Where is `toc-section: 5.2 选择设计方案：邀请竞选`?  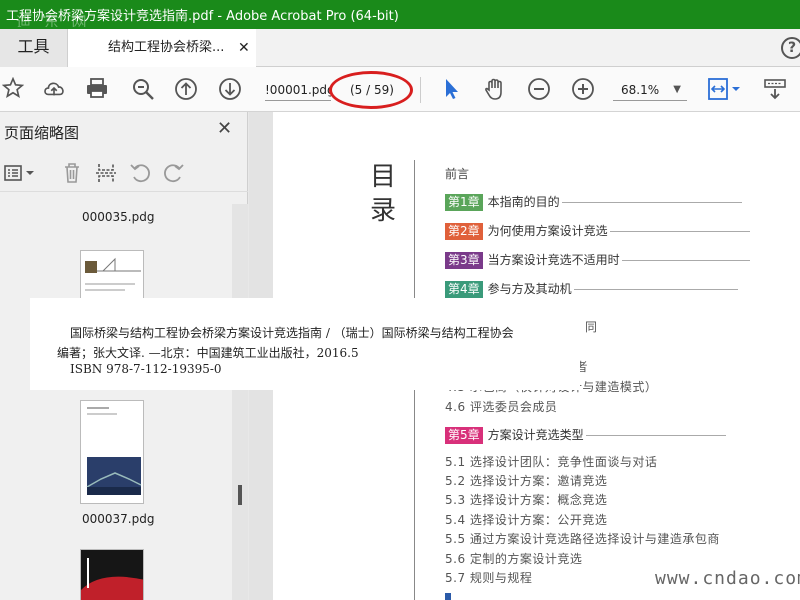
toc-section: 5.2 选择设计方案：邀请竞选 is located at coordinates (526, 481).